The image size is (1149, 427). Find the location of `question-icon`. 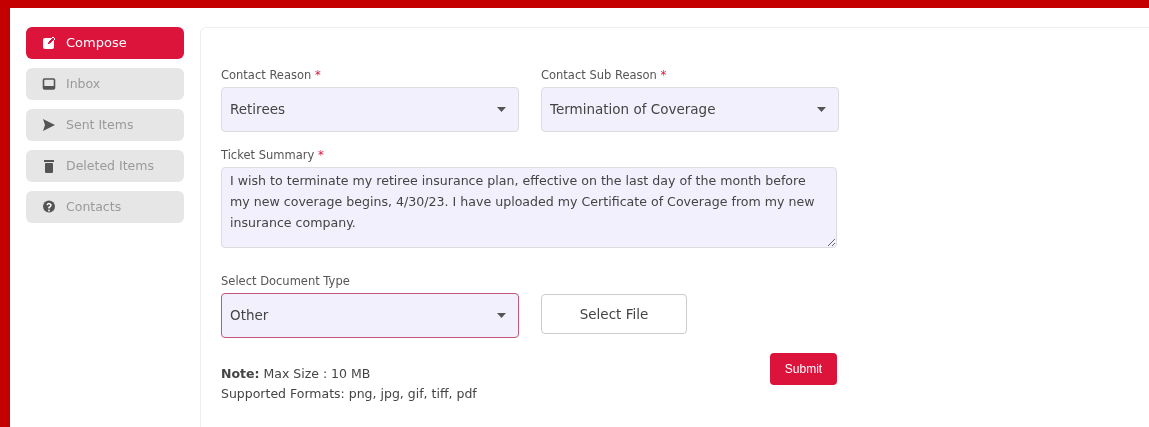

question-icon is located at coordinates (49, 207).